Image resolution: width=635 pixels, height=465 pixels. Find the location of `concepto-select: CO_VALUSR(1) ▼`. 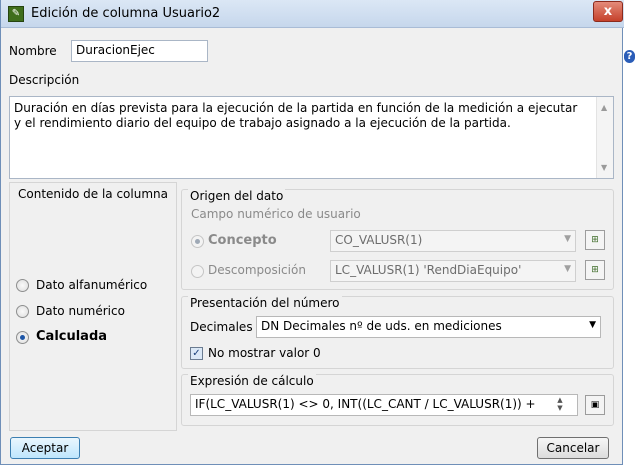

concepto-select: CO_VALUSR(1) ▼ is located at coordinates (453, 241).